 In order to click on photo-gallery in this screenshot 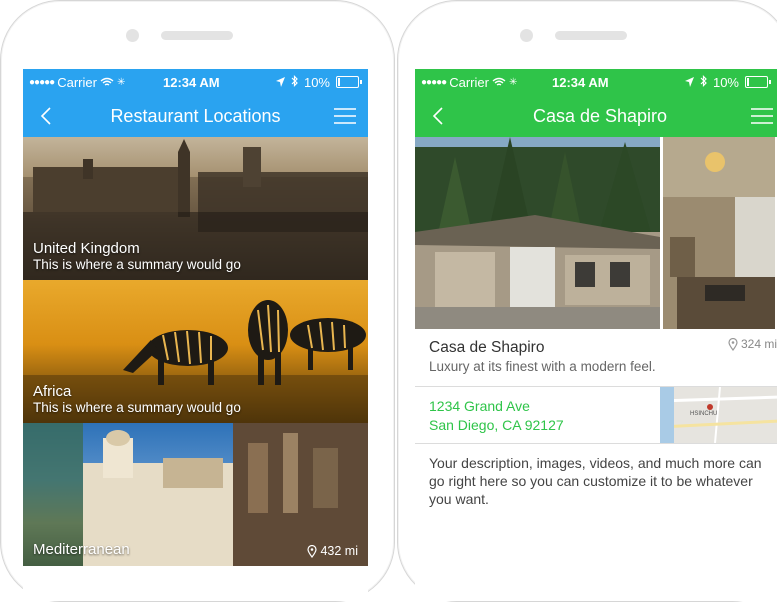, I will do `click(596, 233)`.